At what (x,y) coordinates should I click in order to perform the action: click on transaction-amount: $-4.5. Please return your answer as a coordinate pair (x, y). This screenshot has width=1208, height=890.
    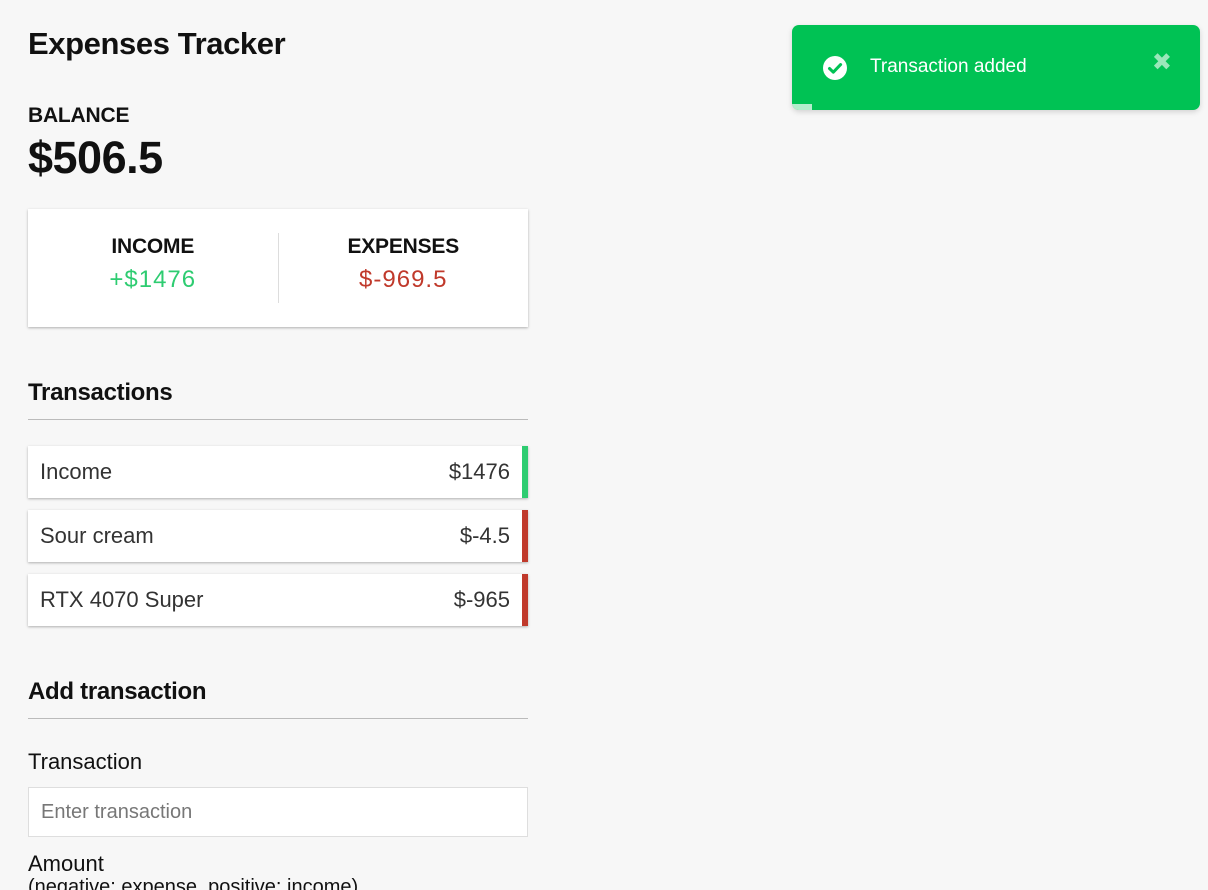
    Looking at the image, I should click on (484, 535).